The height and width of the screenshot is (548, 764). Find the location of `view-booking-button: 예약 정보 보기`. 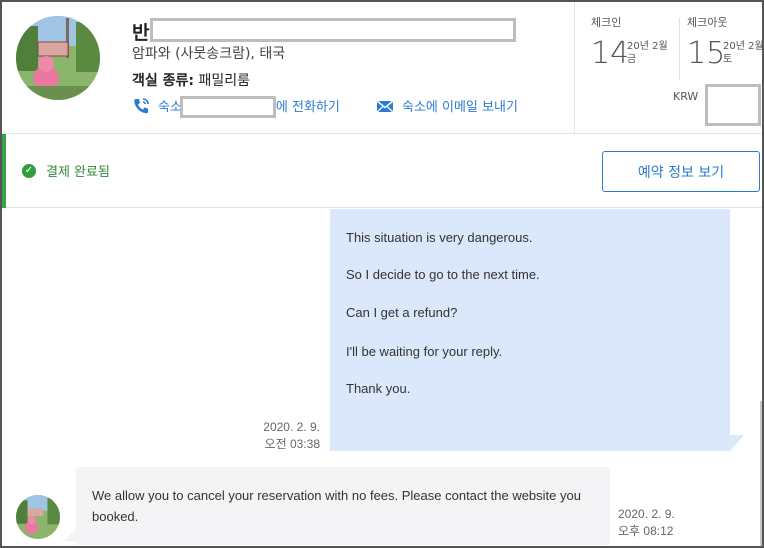

view-booking-button: 예약 정보 보기 is located at coordinates (681, 171).